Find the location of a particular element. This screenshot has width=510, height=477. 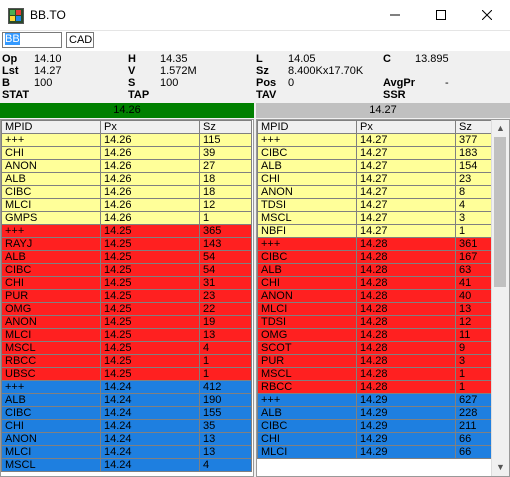

bid-row: ANON 14.26 27 is located at coordinates (126, 166).